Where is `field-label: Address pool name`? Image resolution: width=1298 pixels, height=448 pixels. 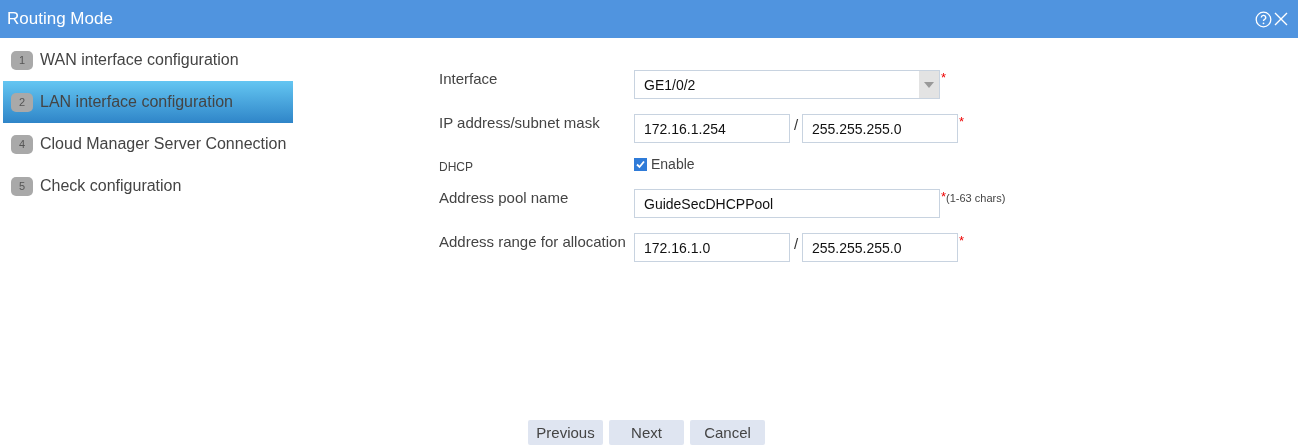
field-label: Address pool name is located at coordinates (504, 197).